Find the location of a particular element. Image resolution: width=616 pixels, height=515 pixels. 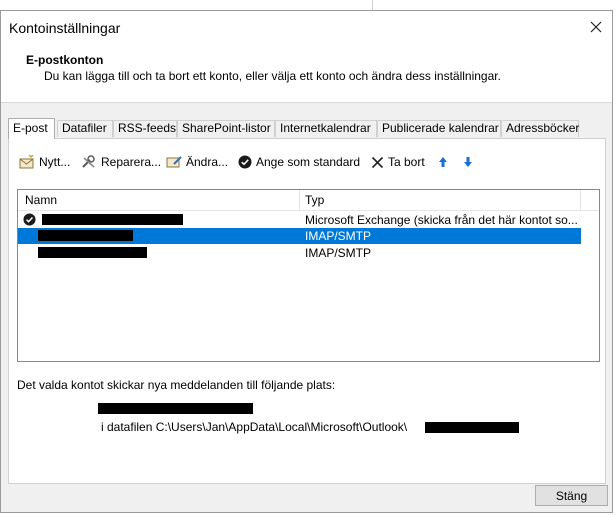

column-header-type: Typ is located at coordinates (314, 200).